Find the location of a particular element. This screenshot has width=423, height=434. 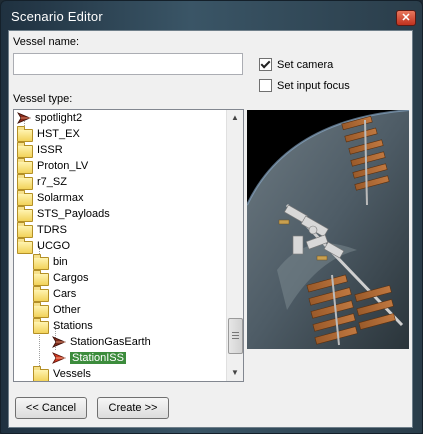

window-title: Scenario Editor is located at coordinates (57, 16).